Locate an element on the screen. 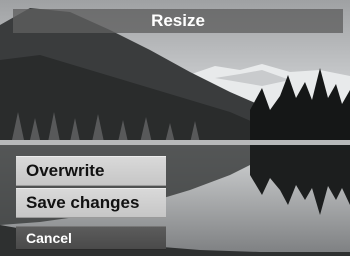  cancel-button: Cancel is located at coordinates (91, 238).